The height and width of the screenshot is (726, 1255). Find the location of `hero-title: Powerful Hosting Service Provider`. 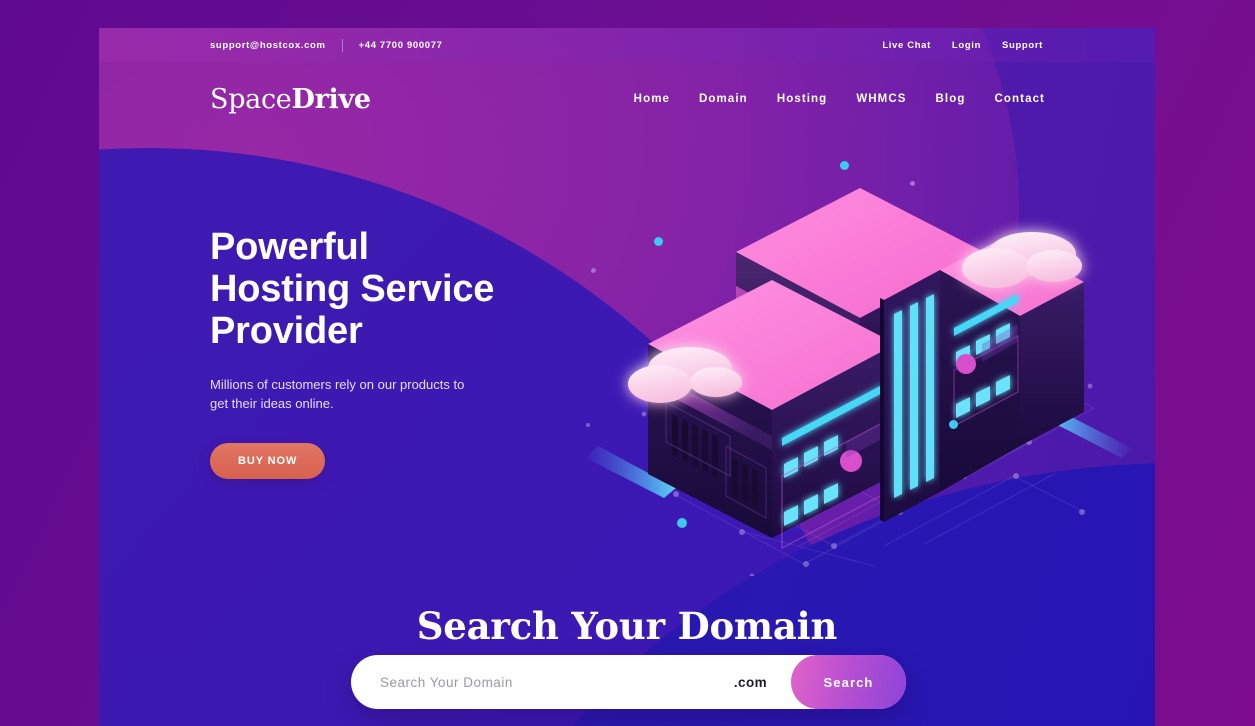

hero-title: Powerful Hosting Service Provider is located at coordinates (375, 289).